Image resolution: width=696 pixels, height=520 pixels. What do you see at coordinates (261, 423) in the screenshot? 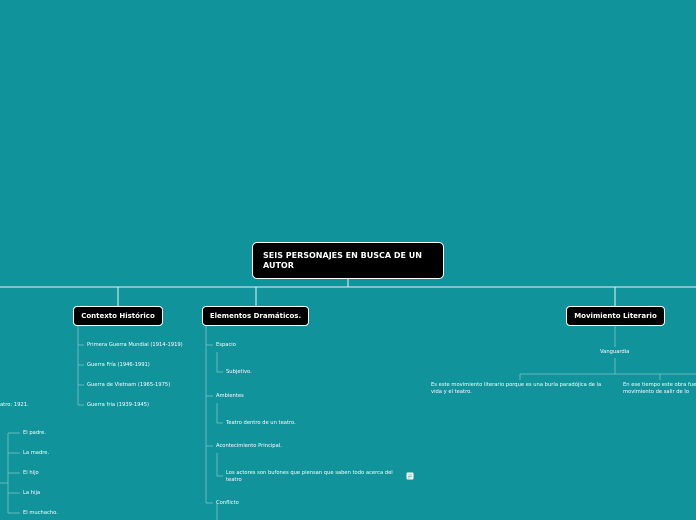
I see `topic-teatro-dentro: Teatro dentro de un teatro.` at bounding box center [261, 423].